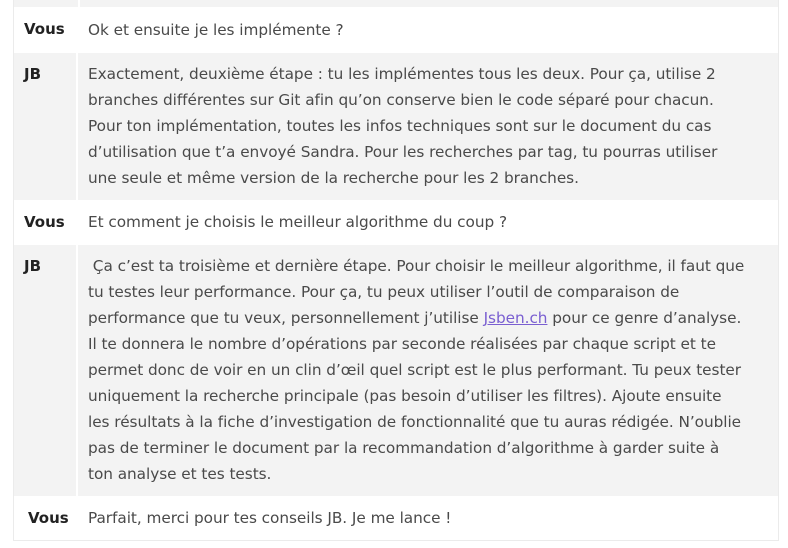  What do you see at coordinates (396, 3) in the screenshot?
I see `previous-row-edge` at bounding box center [396, 3].